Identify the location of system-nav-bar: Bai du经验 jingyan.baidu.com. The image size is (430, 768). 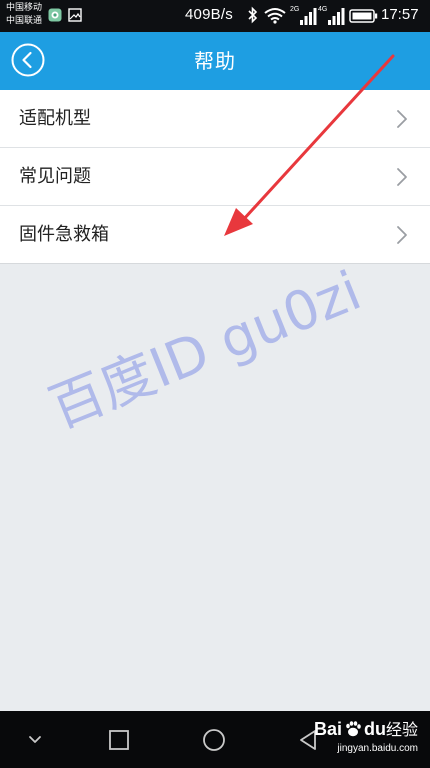
(215, 739).